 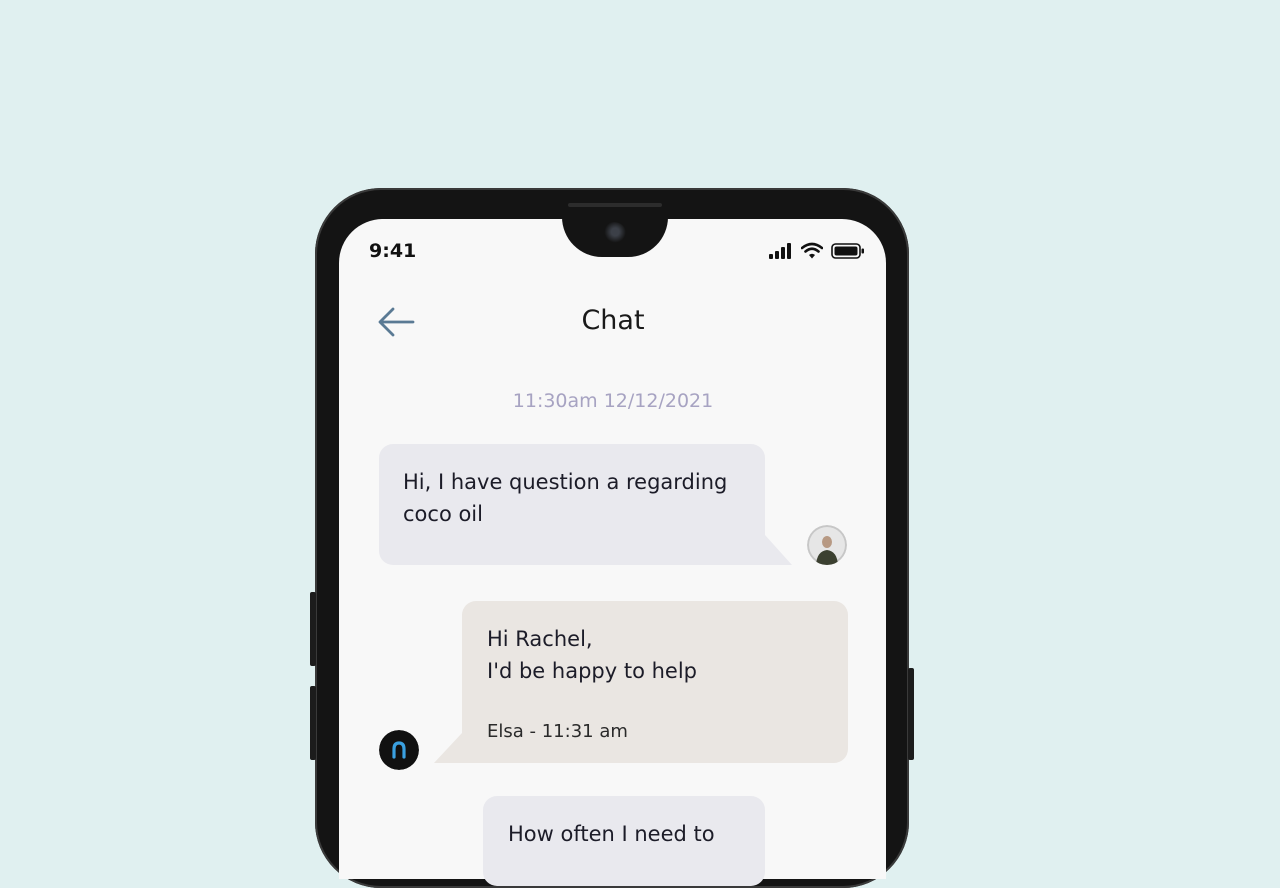 I want to click on brand-logo-avatar, so click(x=399, y=750).